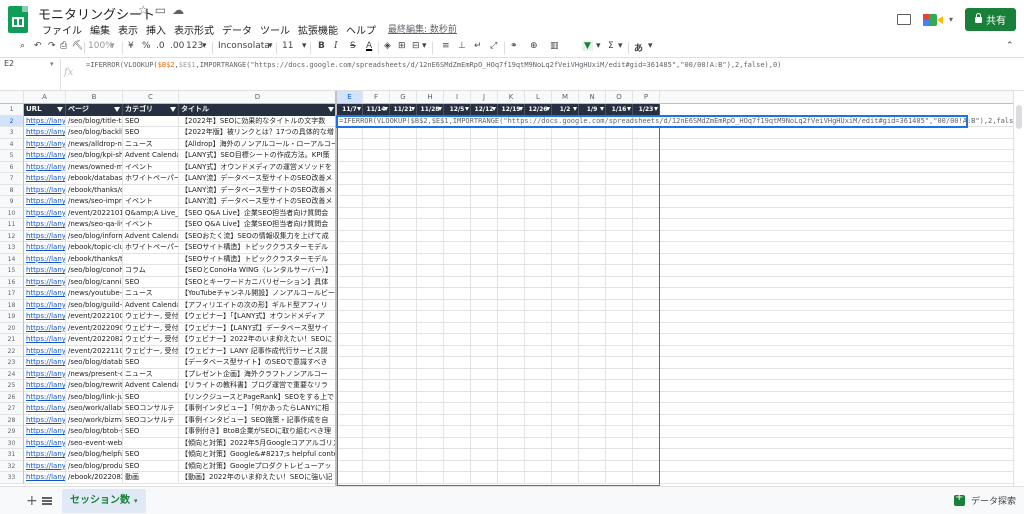  I want to click on menu-help: ヘルプ, so click(361, 29).